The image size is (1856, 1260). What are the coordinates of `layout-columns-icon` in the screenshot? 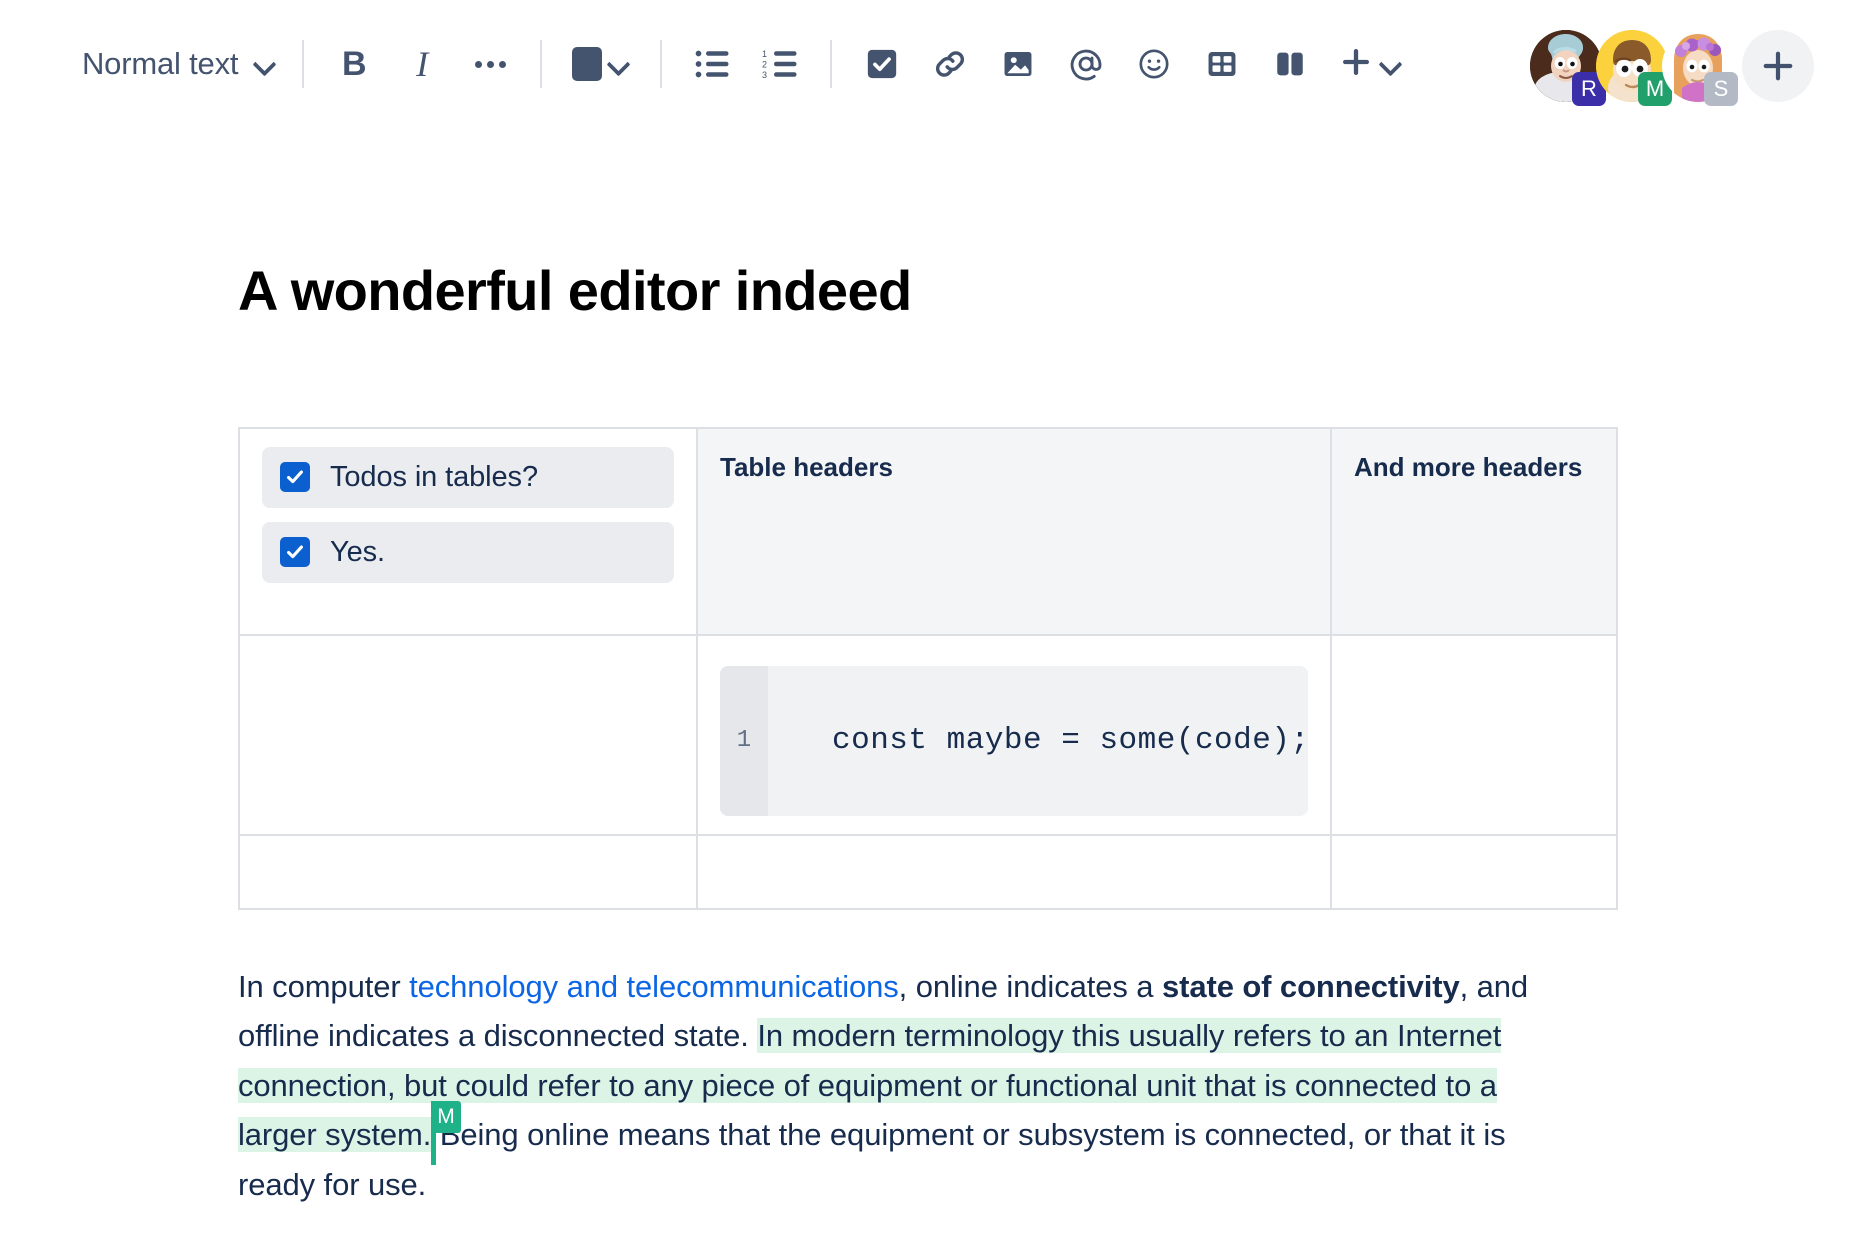 It's located at (1290, 64).